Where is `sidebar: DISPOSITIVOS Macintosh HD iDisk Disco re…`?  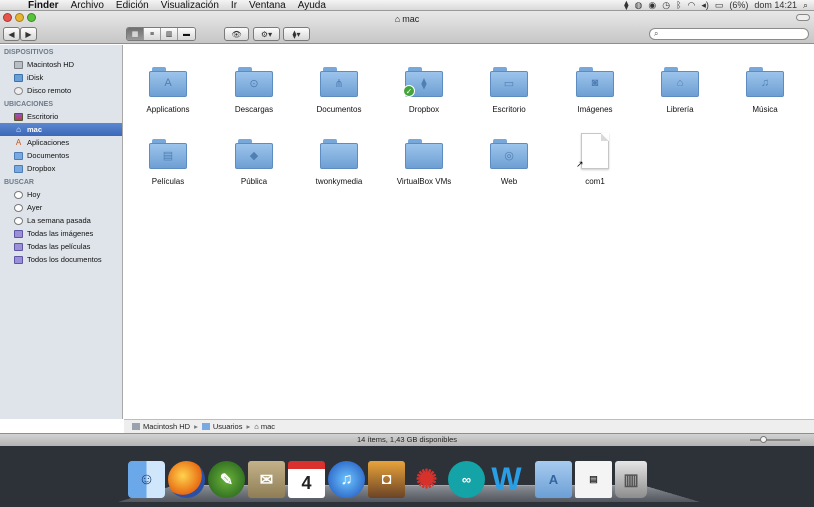 sidebar: DISPOSITIVOS Macintosh HD iDisk Disco re… is located at coordinates (61, 232).